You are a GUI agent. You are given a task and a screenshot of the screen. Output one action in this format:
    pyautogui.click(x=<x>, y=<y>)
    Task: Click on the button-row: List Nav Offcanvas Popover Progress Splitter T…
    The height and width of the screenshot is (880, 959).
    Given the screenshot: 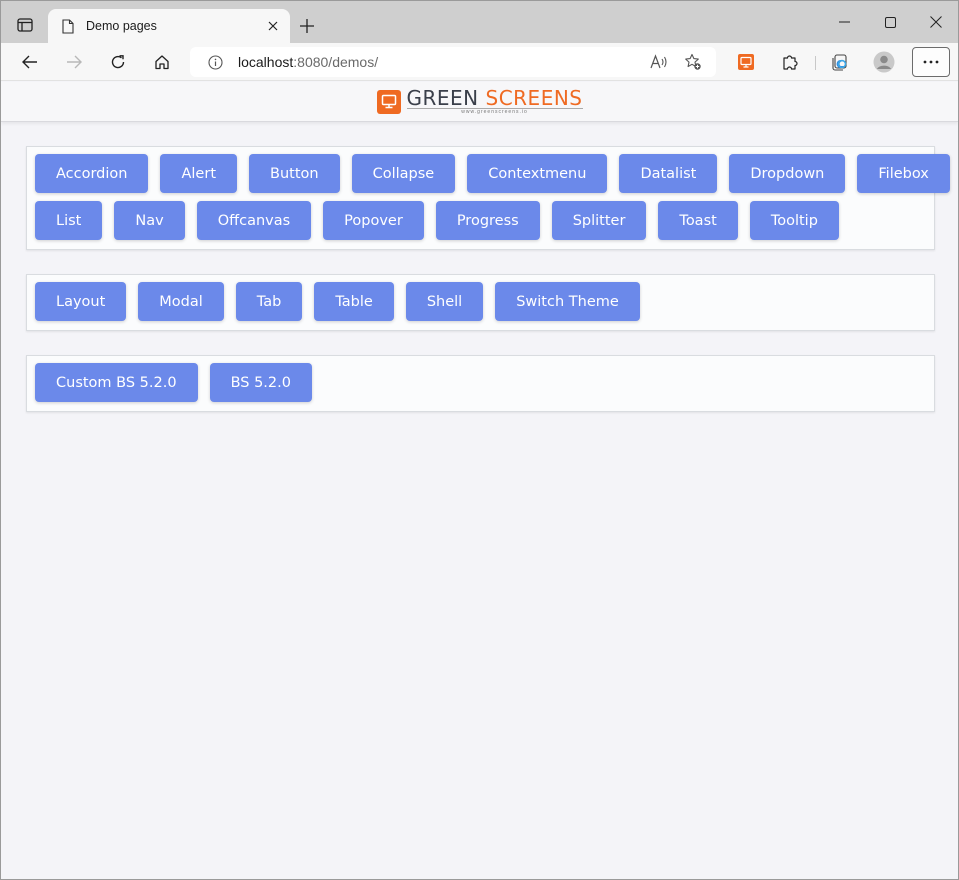 What is the action you would take?
    pyautogui.click(x=484, y=220)
    